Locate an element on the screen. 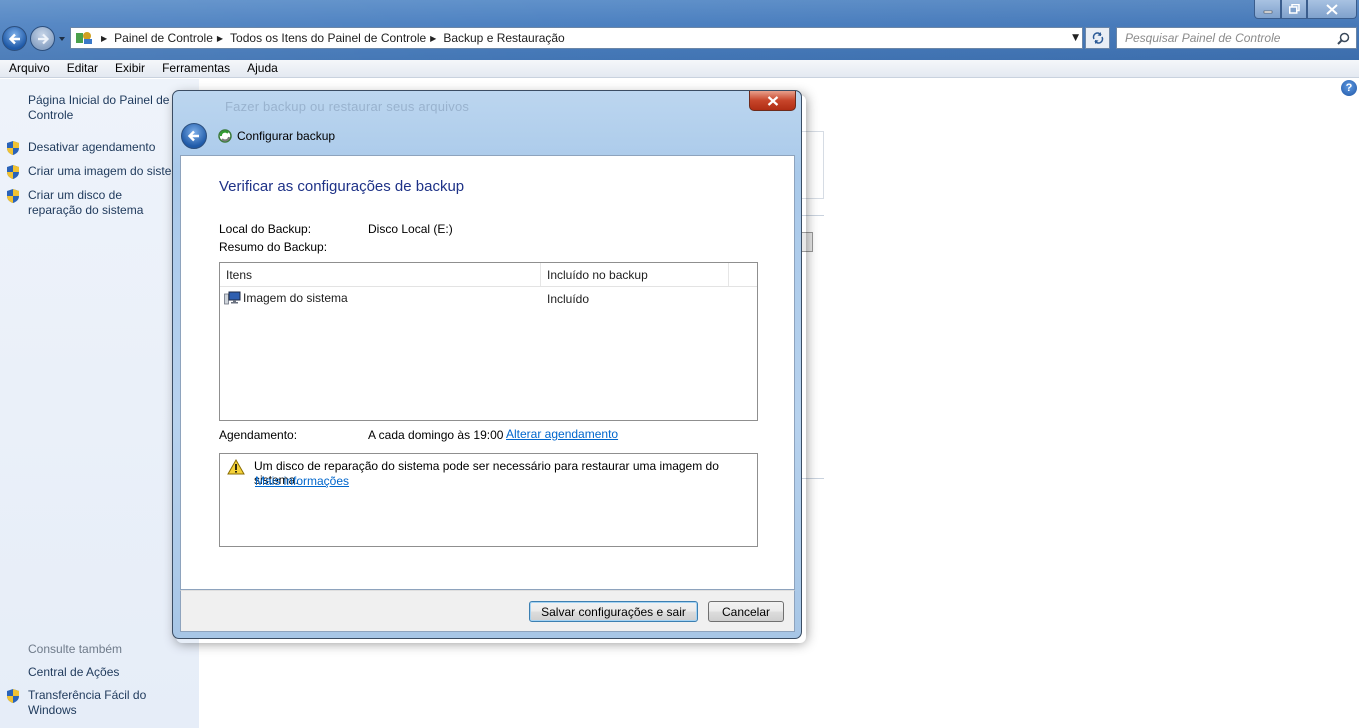 This screenshot has height=728, width=1359. background-page-heading: Fazer backup ou restaurar seus arquivos is located at coordinates (347, 106).